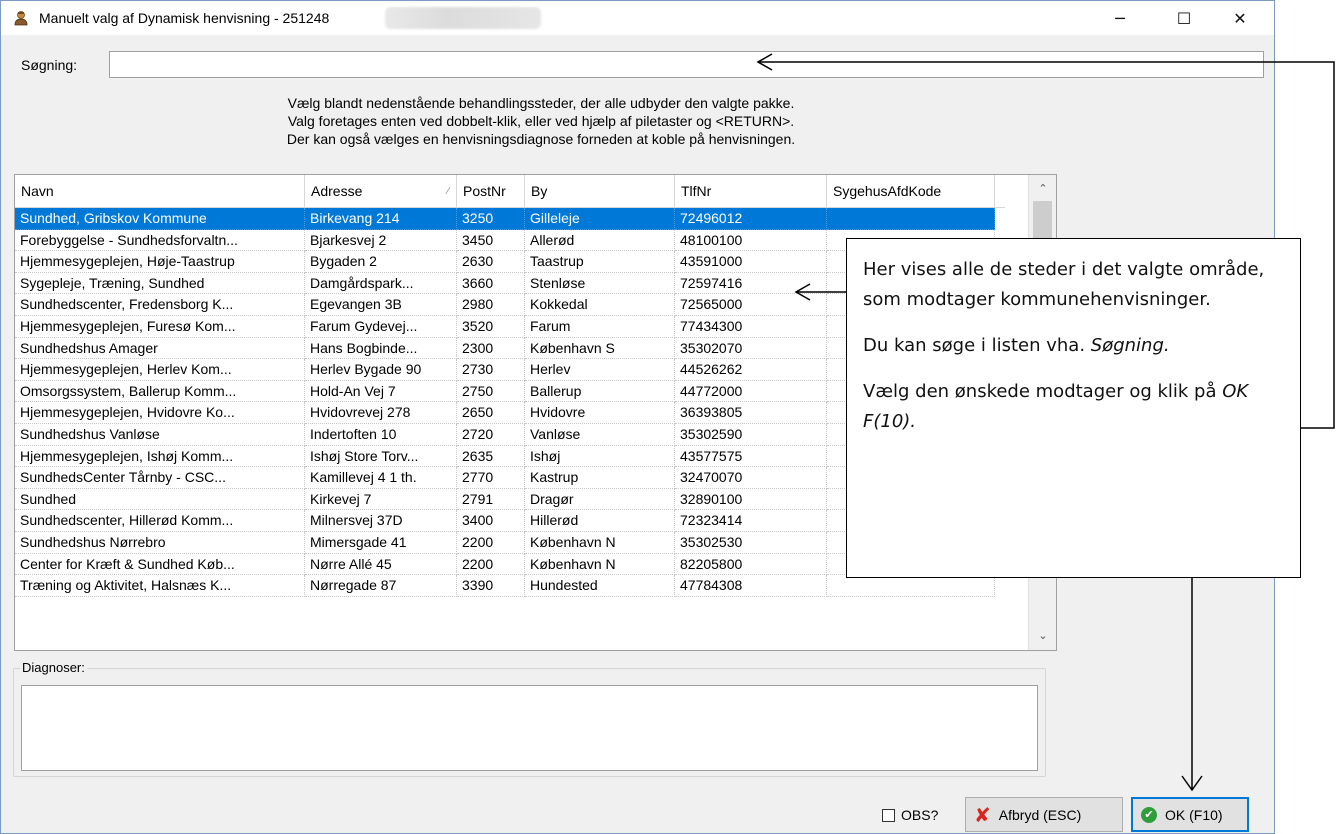 This screenshot has width=1338, height=834. I want to click on column-header-navn: Navn, so click(160, 191).